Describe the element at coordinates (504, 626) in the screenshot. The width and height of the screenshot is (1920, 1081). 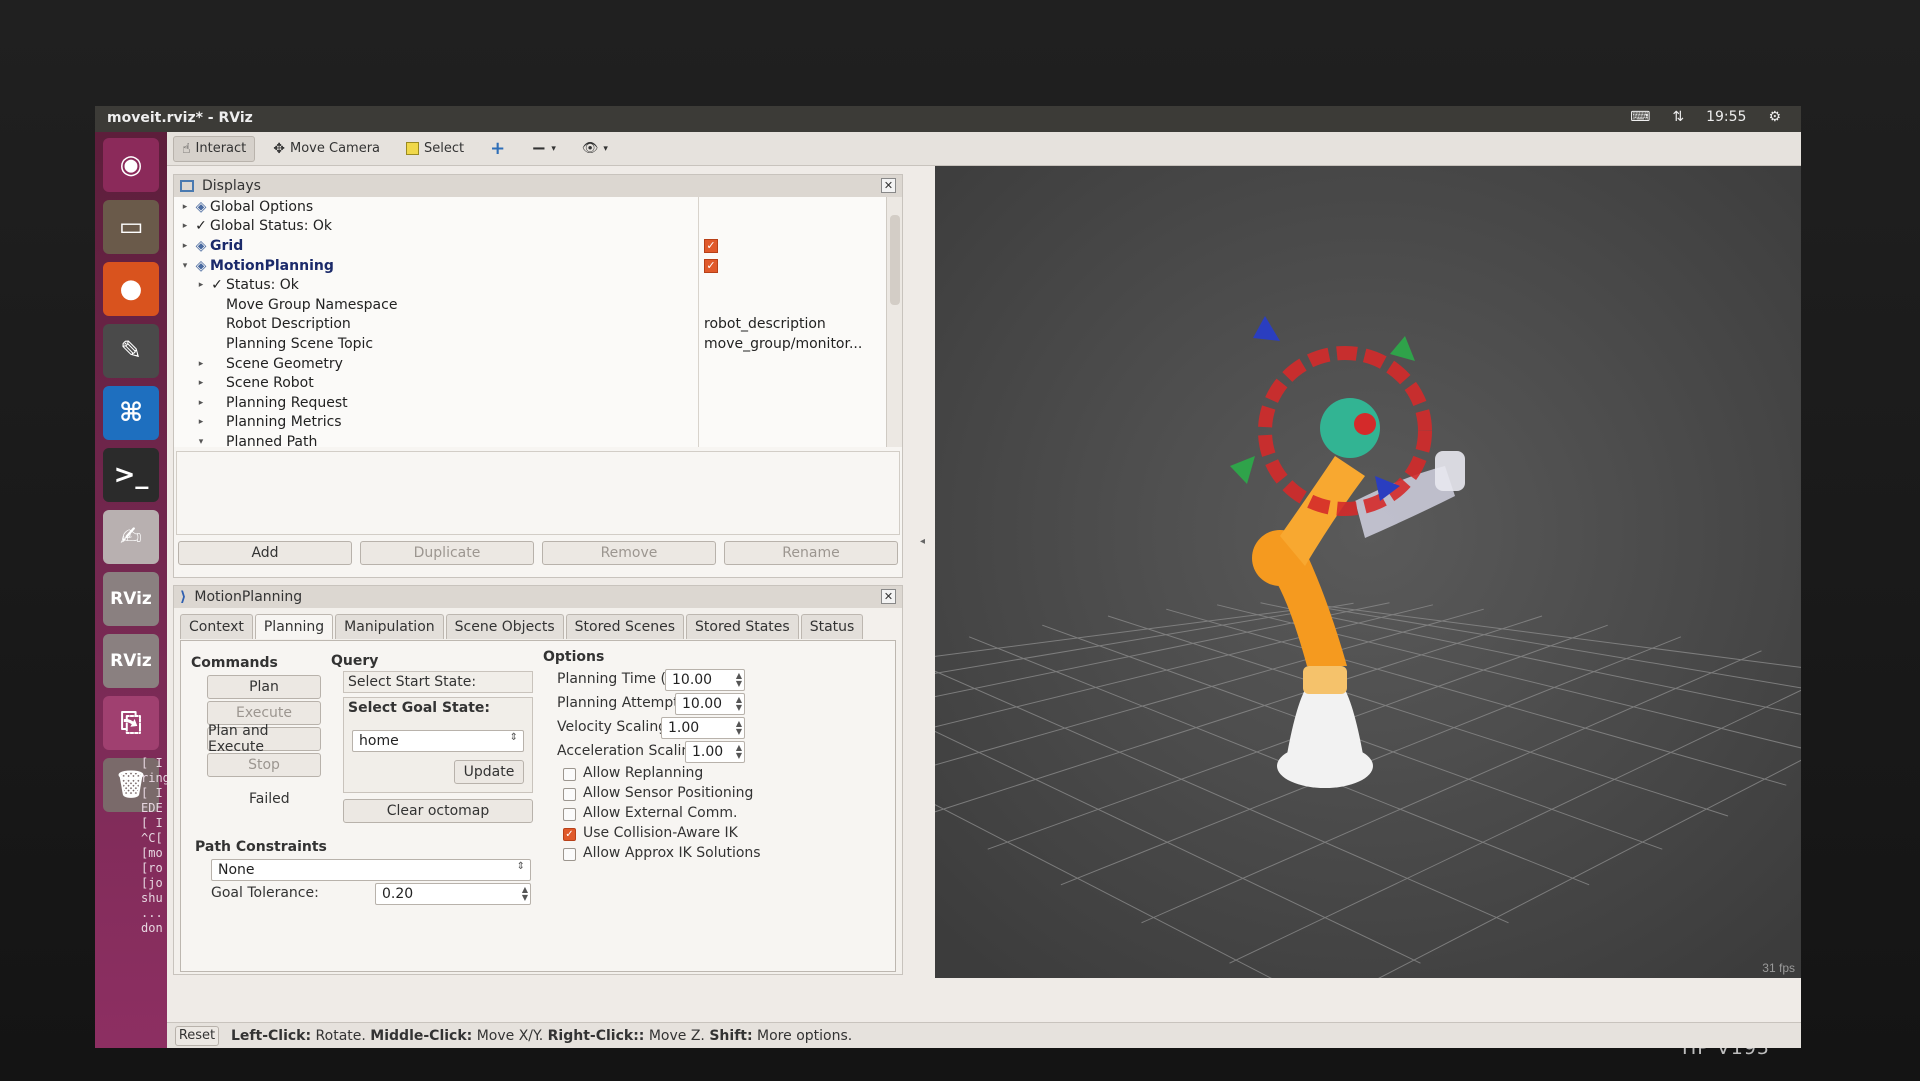
I see `tab-scene-objects: Scene Objects` at that location.